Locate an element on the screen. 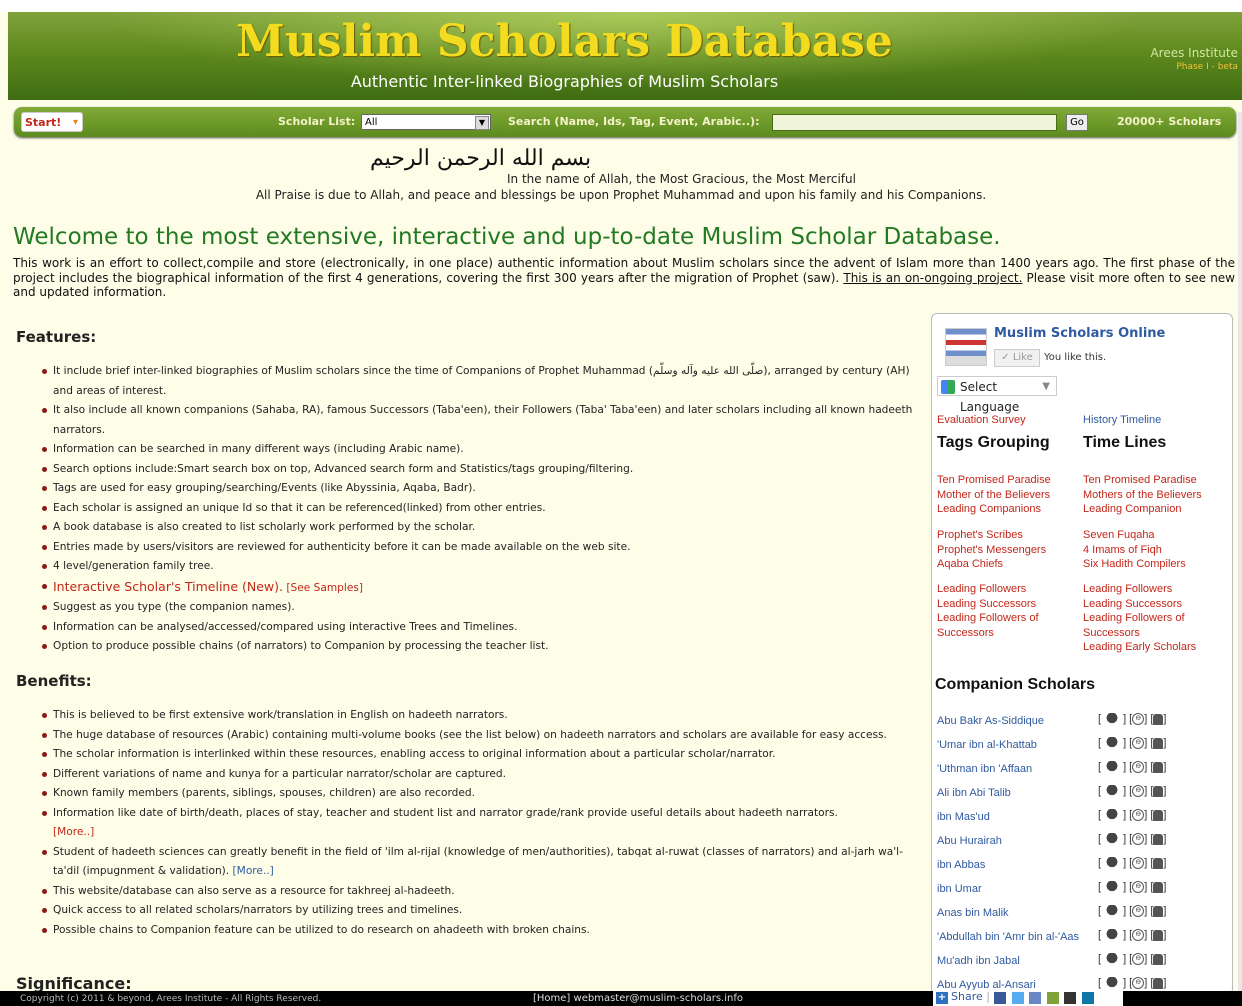  timeline-link: 4 Imams of Fiqh is located at coordinates (1134, 550).